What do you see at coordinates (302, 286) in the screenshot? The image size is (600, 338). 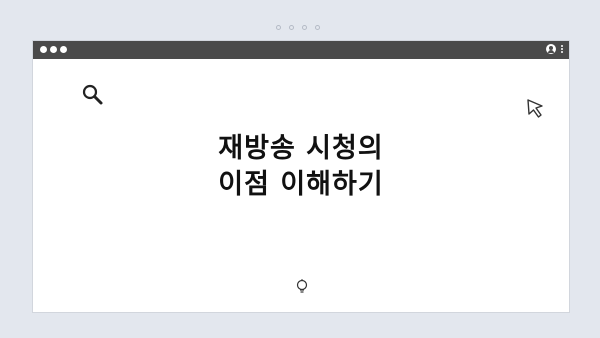 I see `lightbulb-icon` at bounding box center [302, 286].